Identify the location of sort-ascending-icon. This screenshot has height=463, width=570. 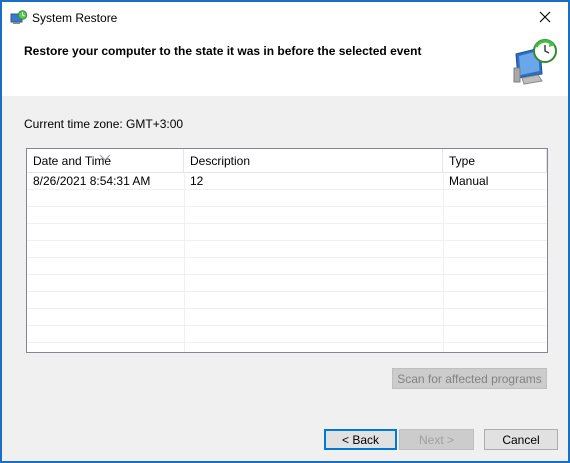
(105, 155).